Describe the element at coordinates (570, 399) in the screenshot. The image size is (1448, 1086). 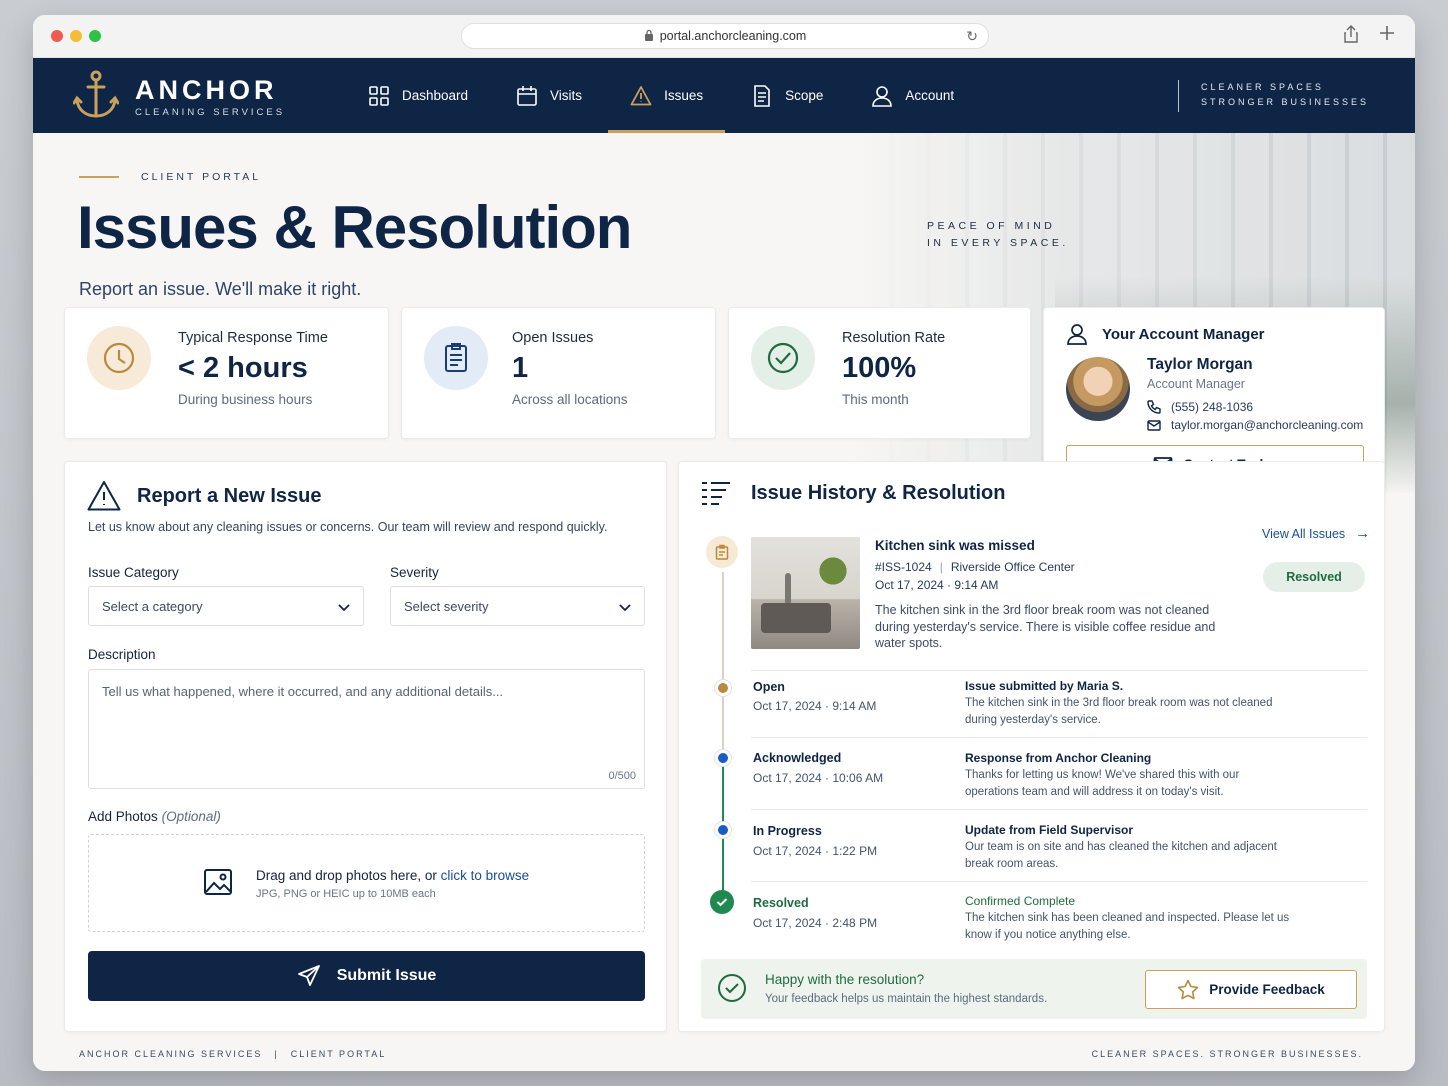
I see `stat-note: Across all locations` at that location.